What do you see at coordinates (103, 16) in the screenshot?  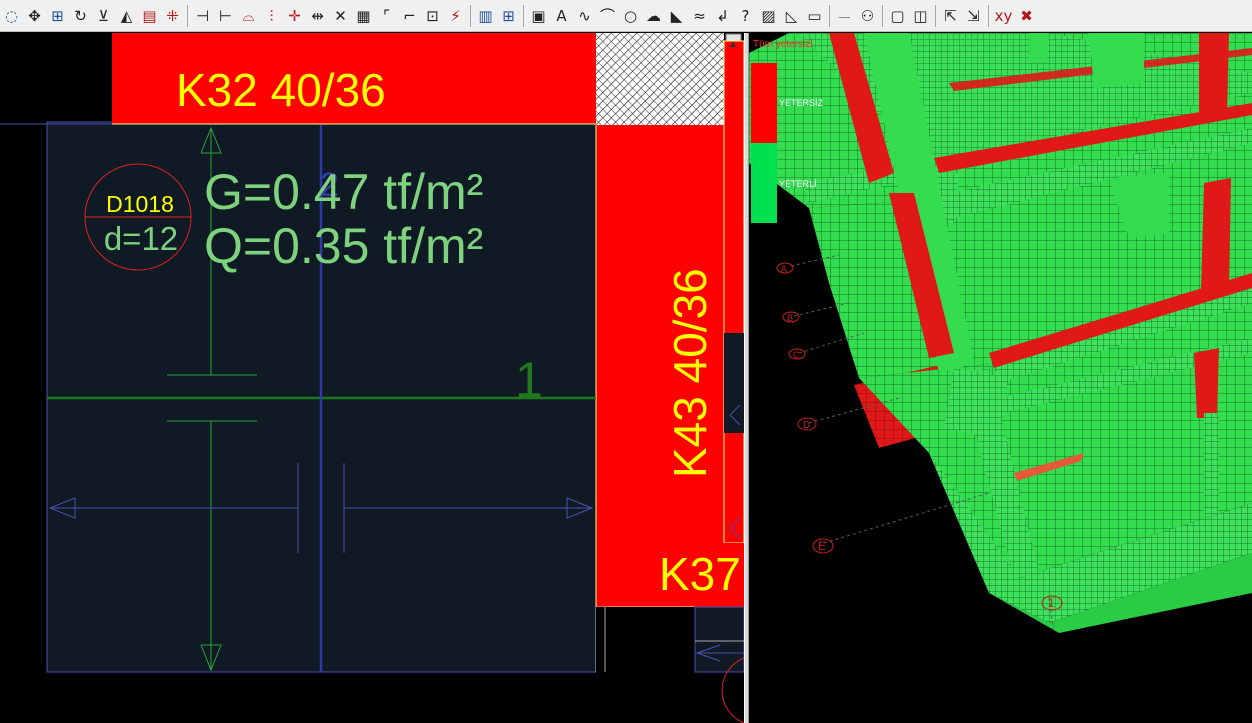 I see `offset-icon: ⊻` at bounding box center [103, 16].